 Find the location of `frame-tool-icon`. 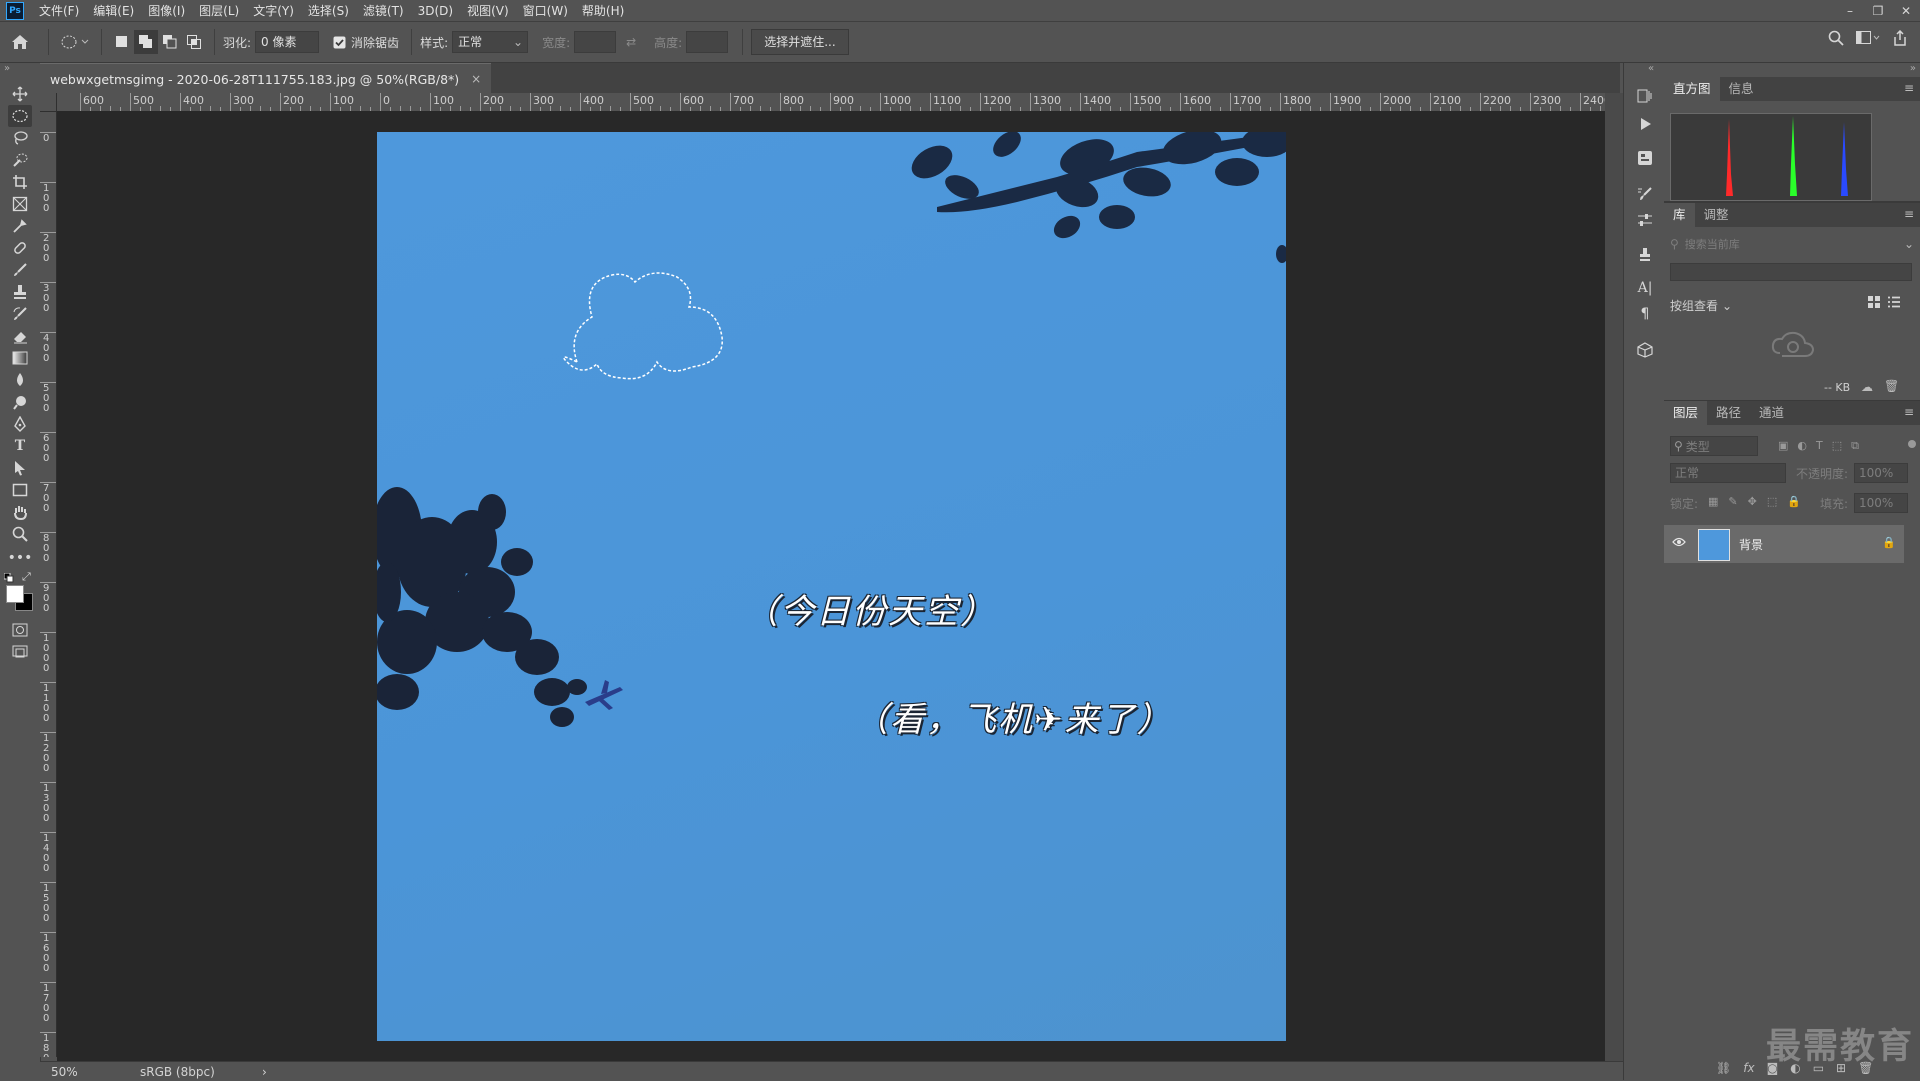

frame-tool-icon is located at coordinates (20, 204).